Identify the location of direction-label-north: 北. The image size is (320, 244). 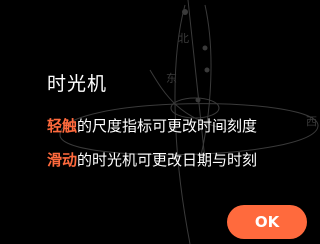
(183, 38).